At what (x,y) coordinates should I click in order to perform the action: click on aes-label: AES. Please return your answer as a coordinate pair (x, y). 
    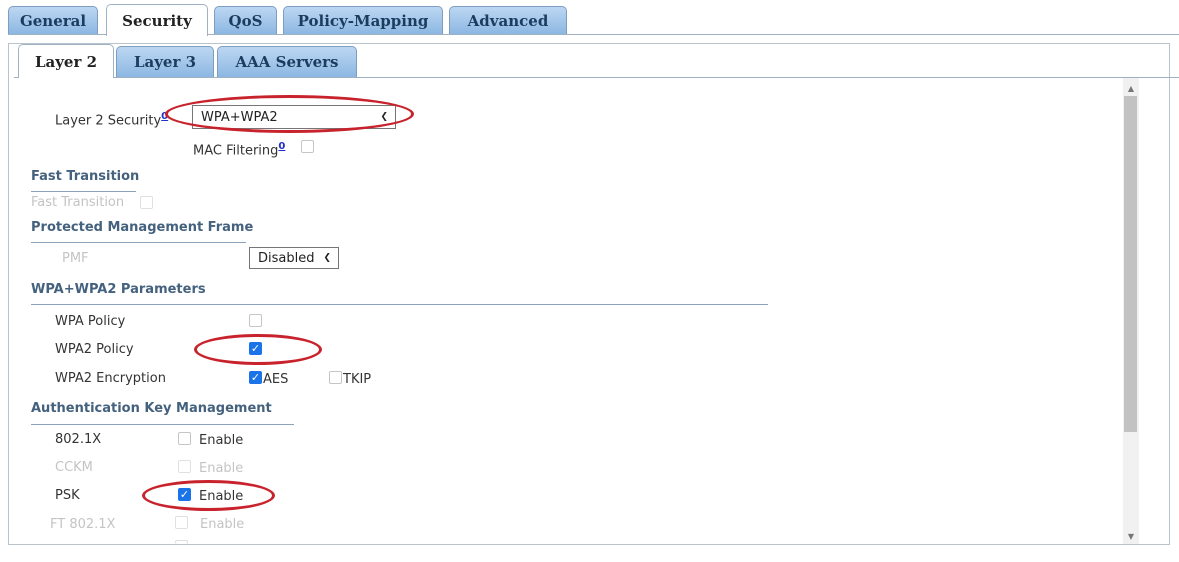
    Looking at the image, I should click on (276, 379).